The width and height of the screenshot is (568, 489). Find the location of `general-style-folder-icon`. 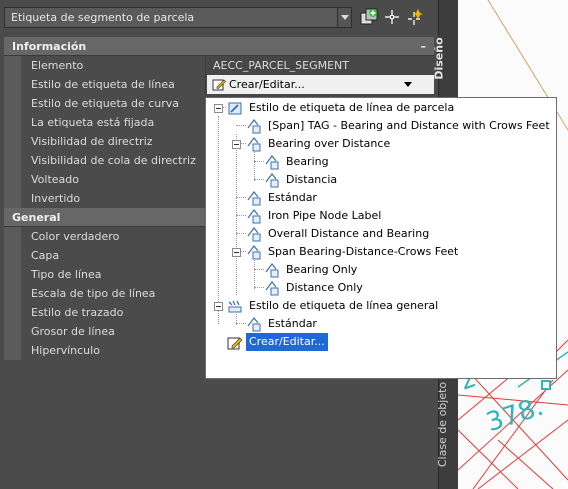

general-style-folder-icon is located at coordinates (235, 306).